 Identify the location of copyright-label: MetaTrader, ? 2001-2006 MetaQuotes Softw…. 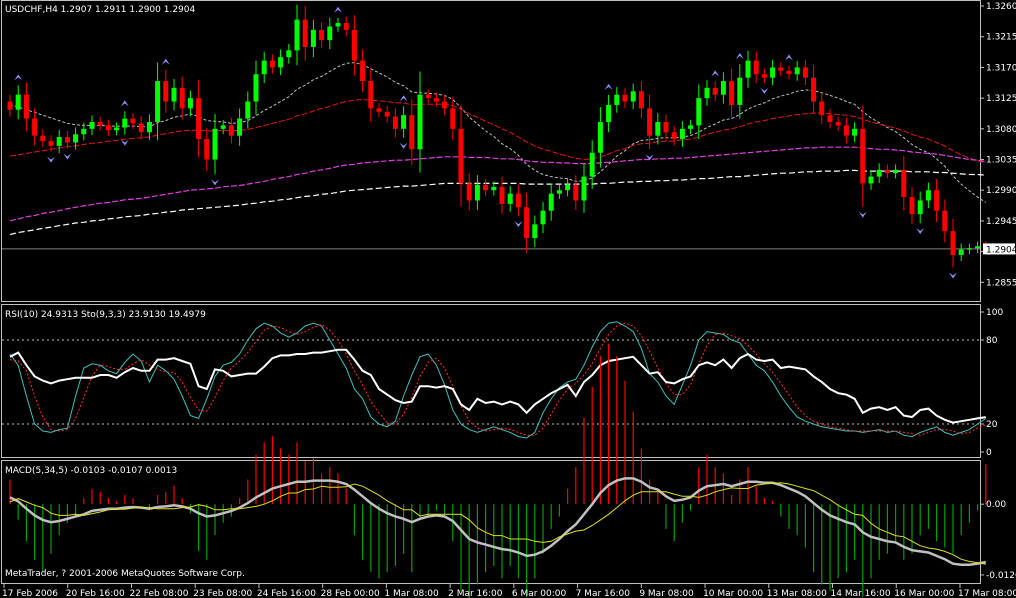
(125, 574).